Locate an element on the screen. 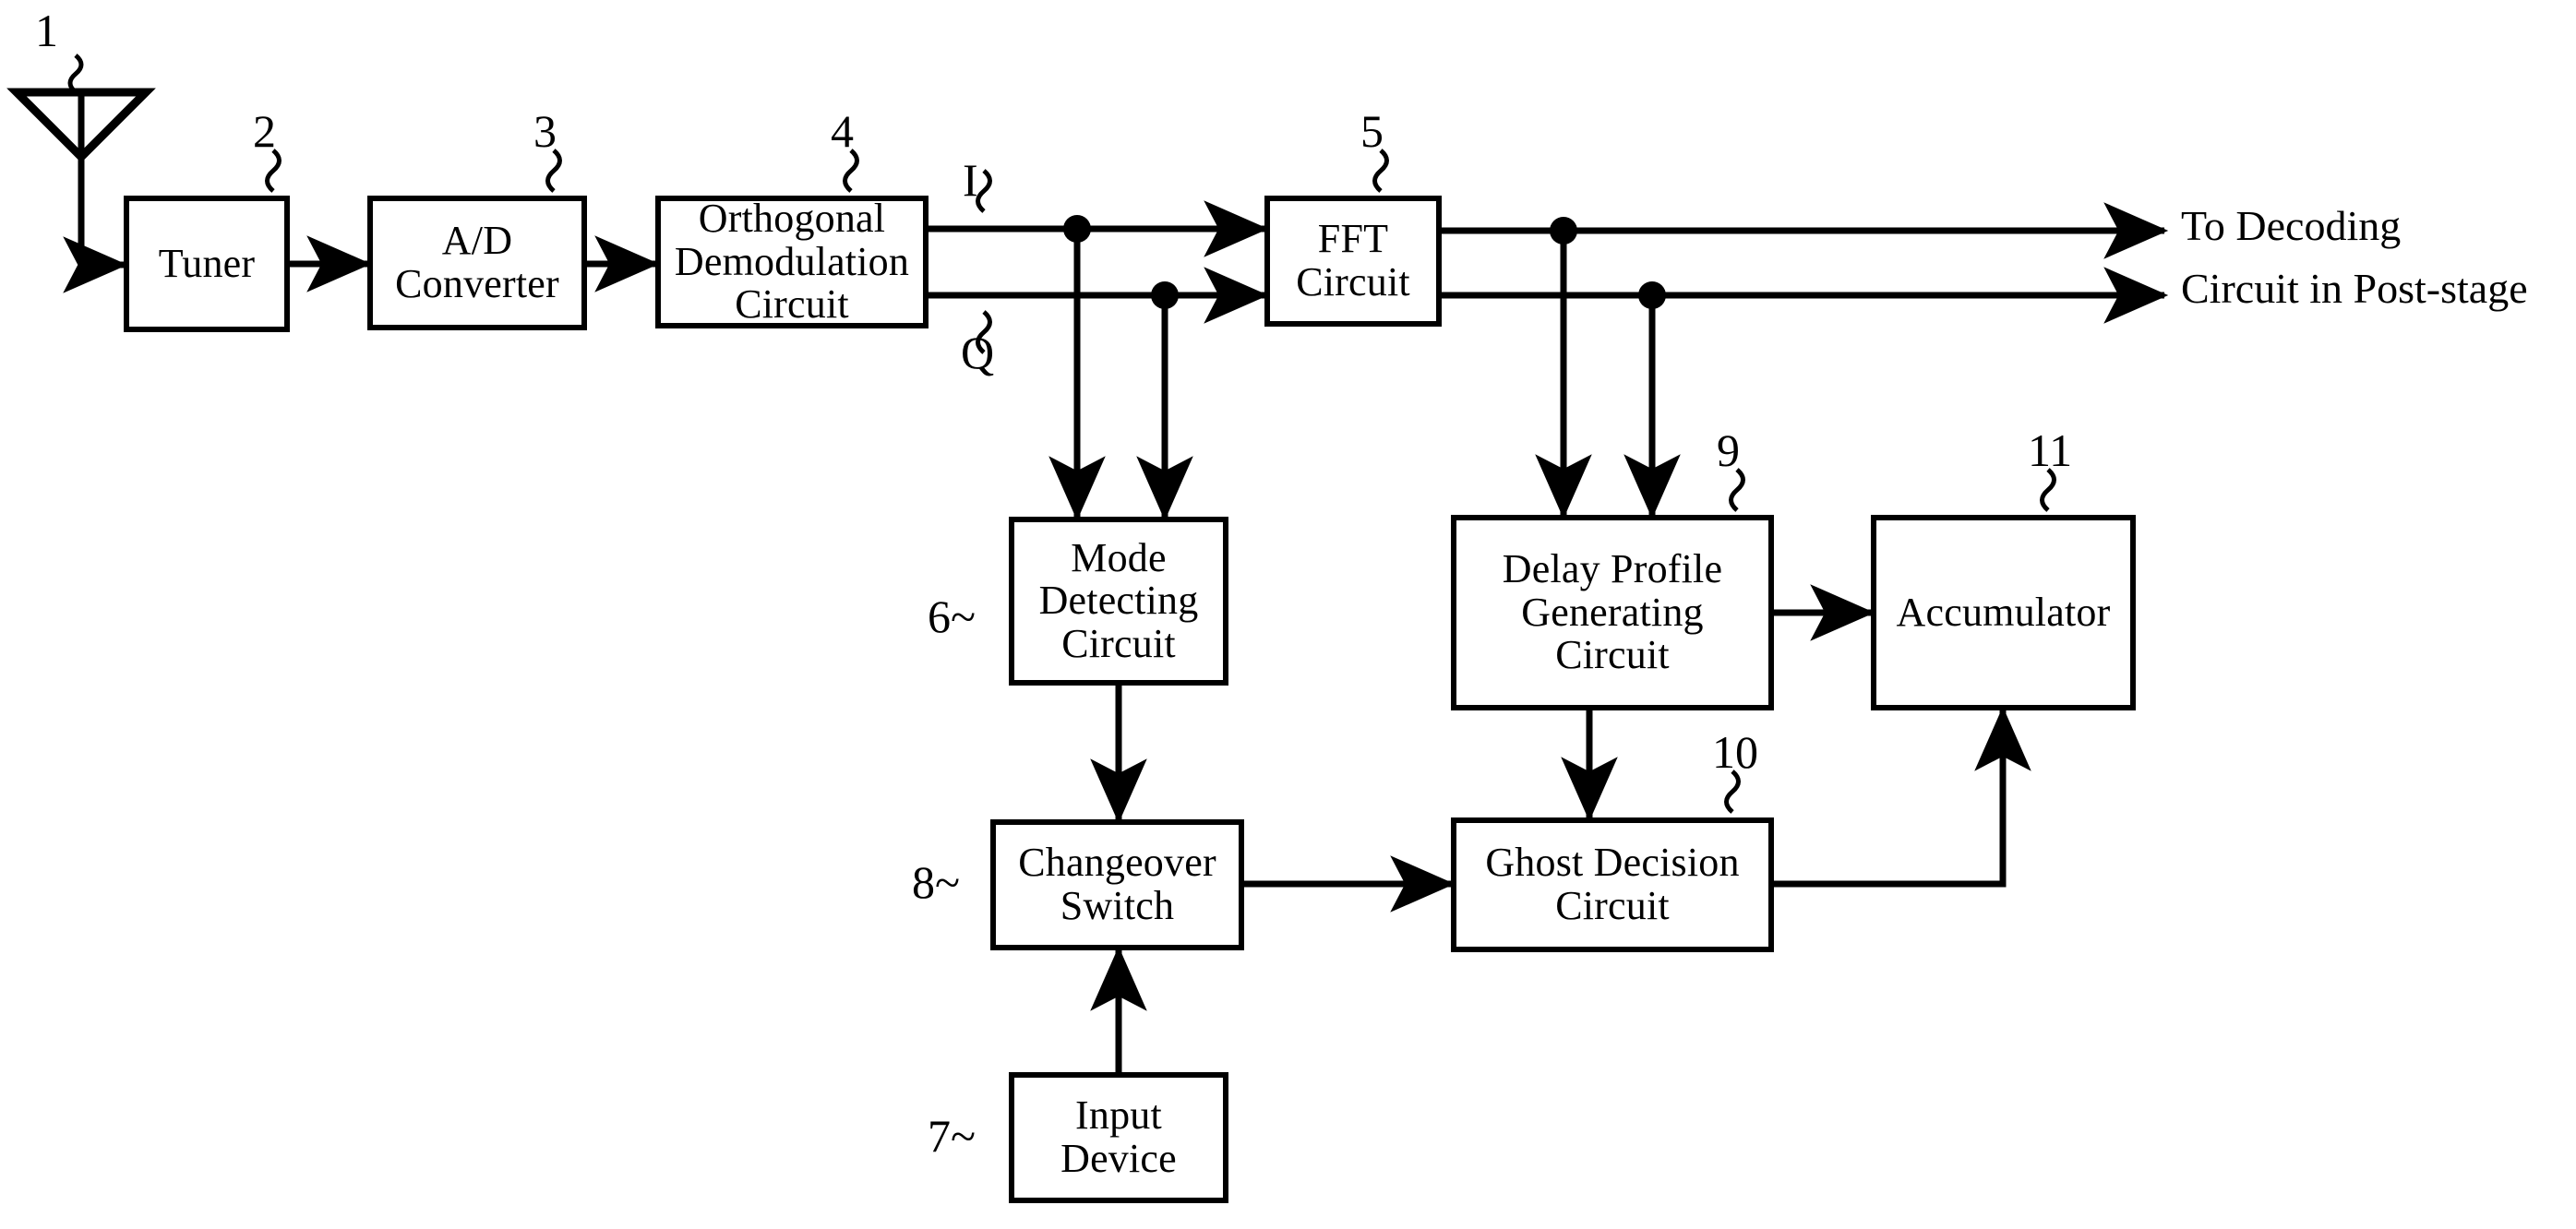 This screenshot has width=2576, height=1229. block-changeover-switch: Changeover Switch is located at coordinates (1117, 885).